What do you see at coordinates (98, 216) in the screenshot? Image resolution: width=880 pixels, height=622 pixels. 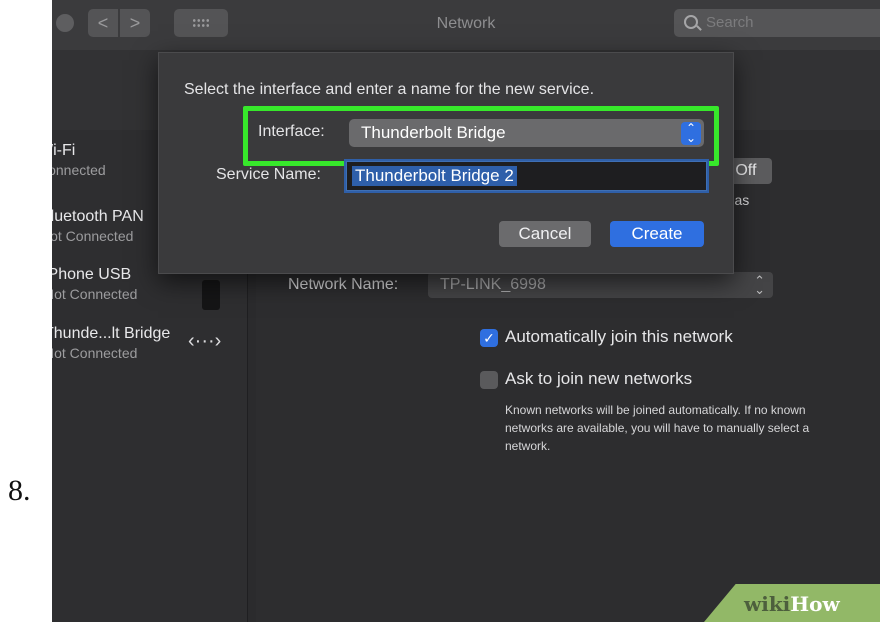 I see `sidebar-item-label: Bluetooth PAN` at bounding box center [98, 216].